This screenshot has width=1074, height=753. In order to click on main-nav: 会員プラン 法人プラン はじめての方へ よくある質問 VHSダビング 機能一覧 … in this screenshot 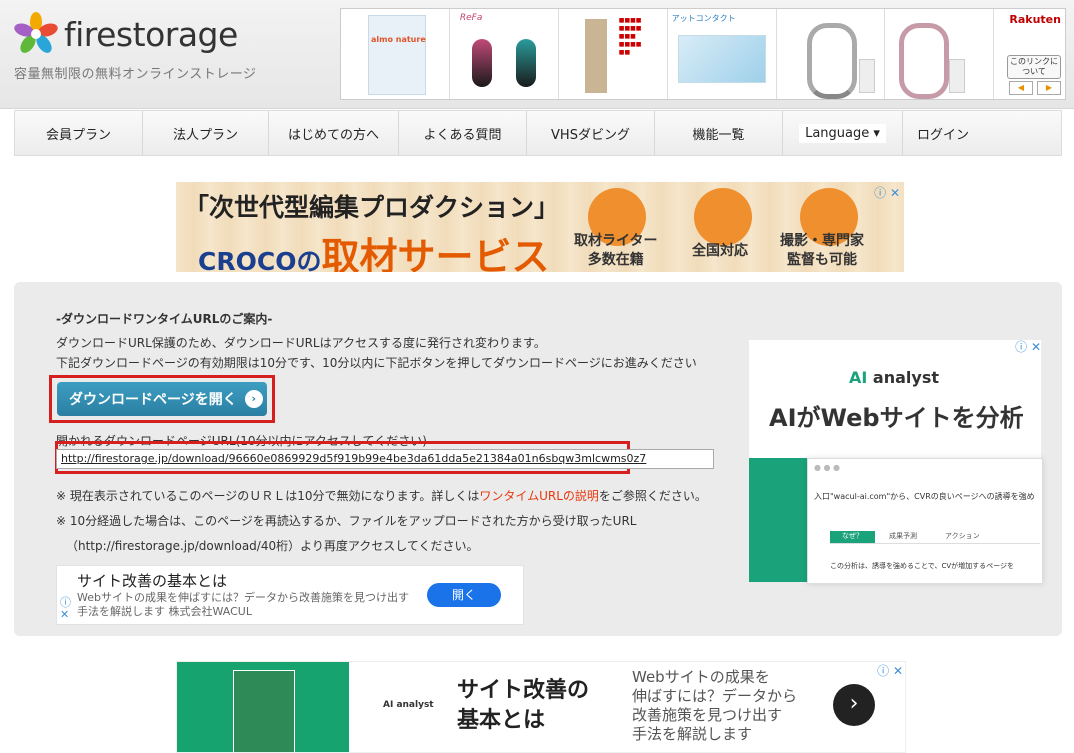, I will do `click(538, 133)`.